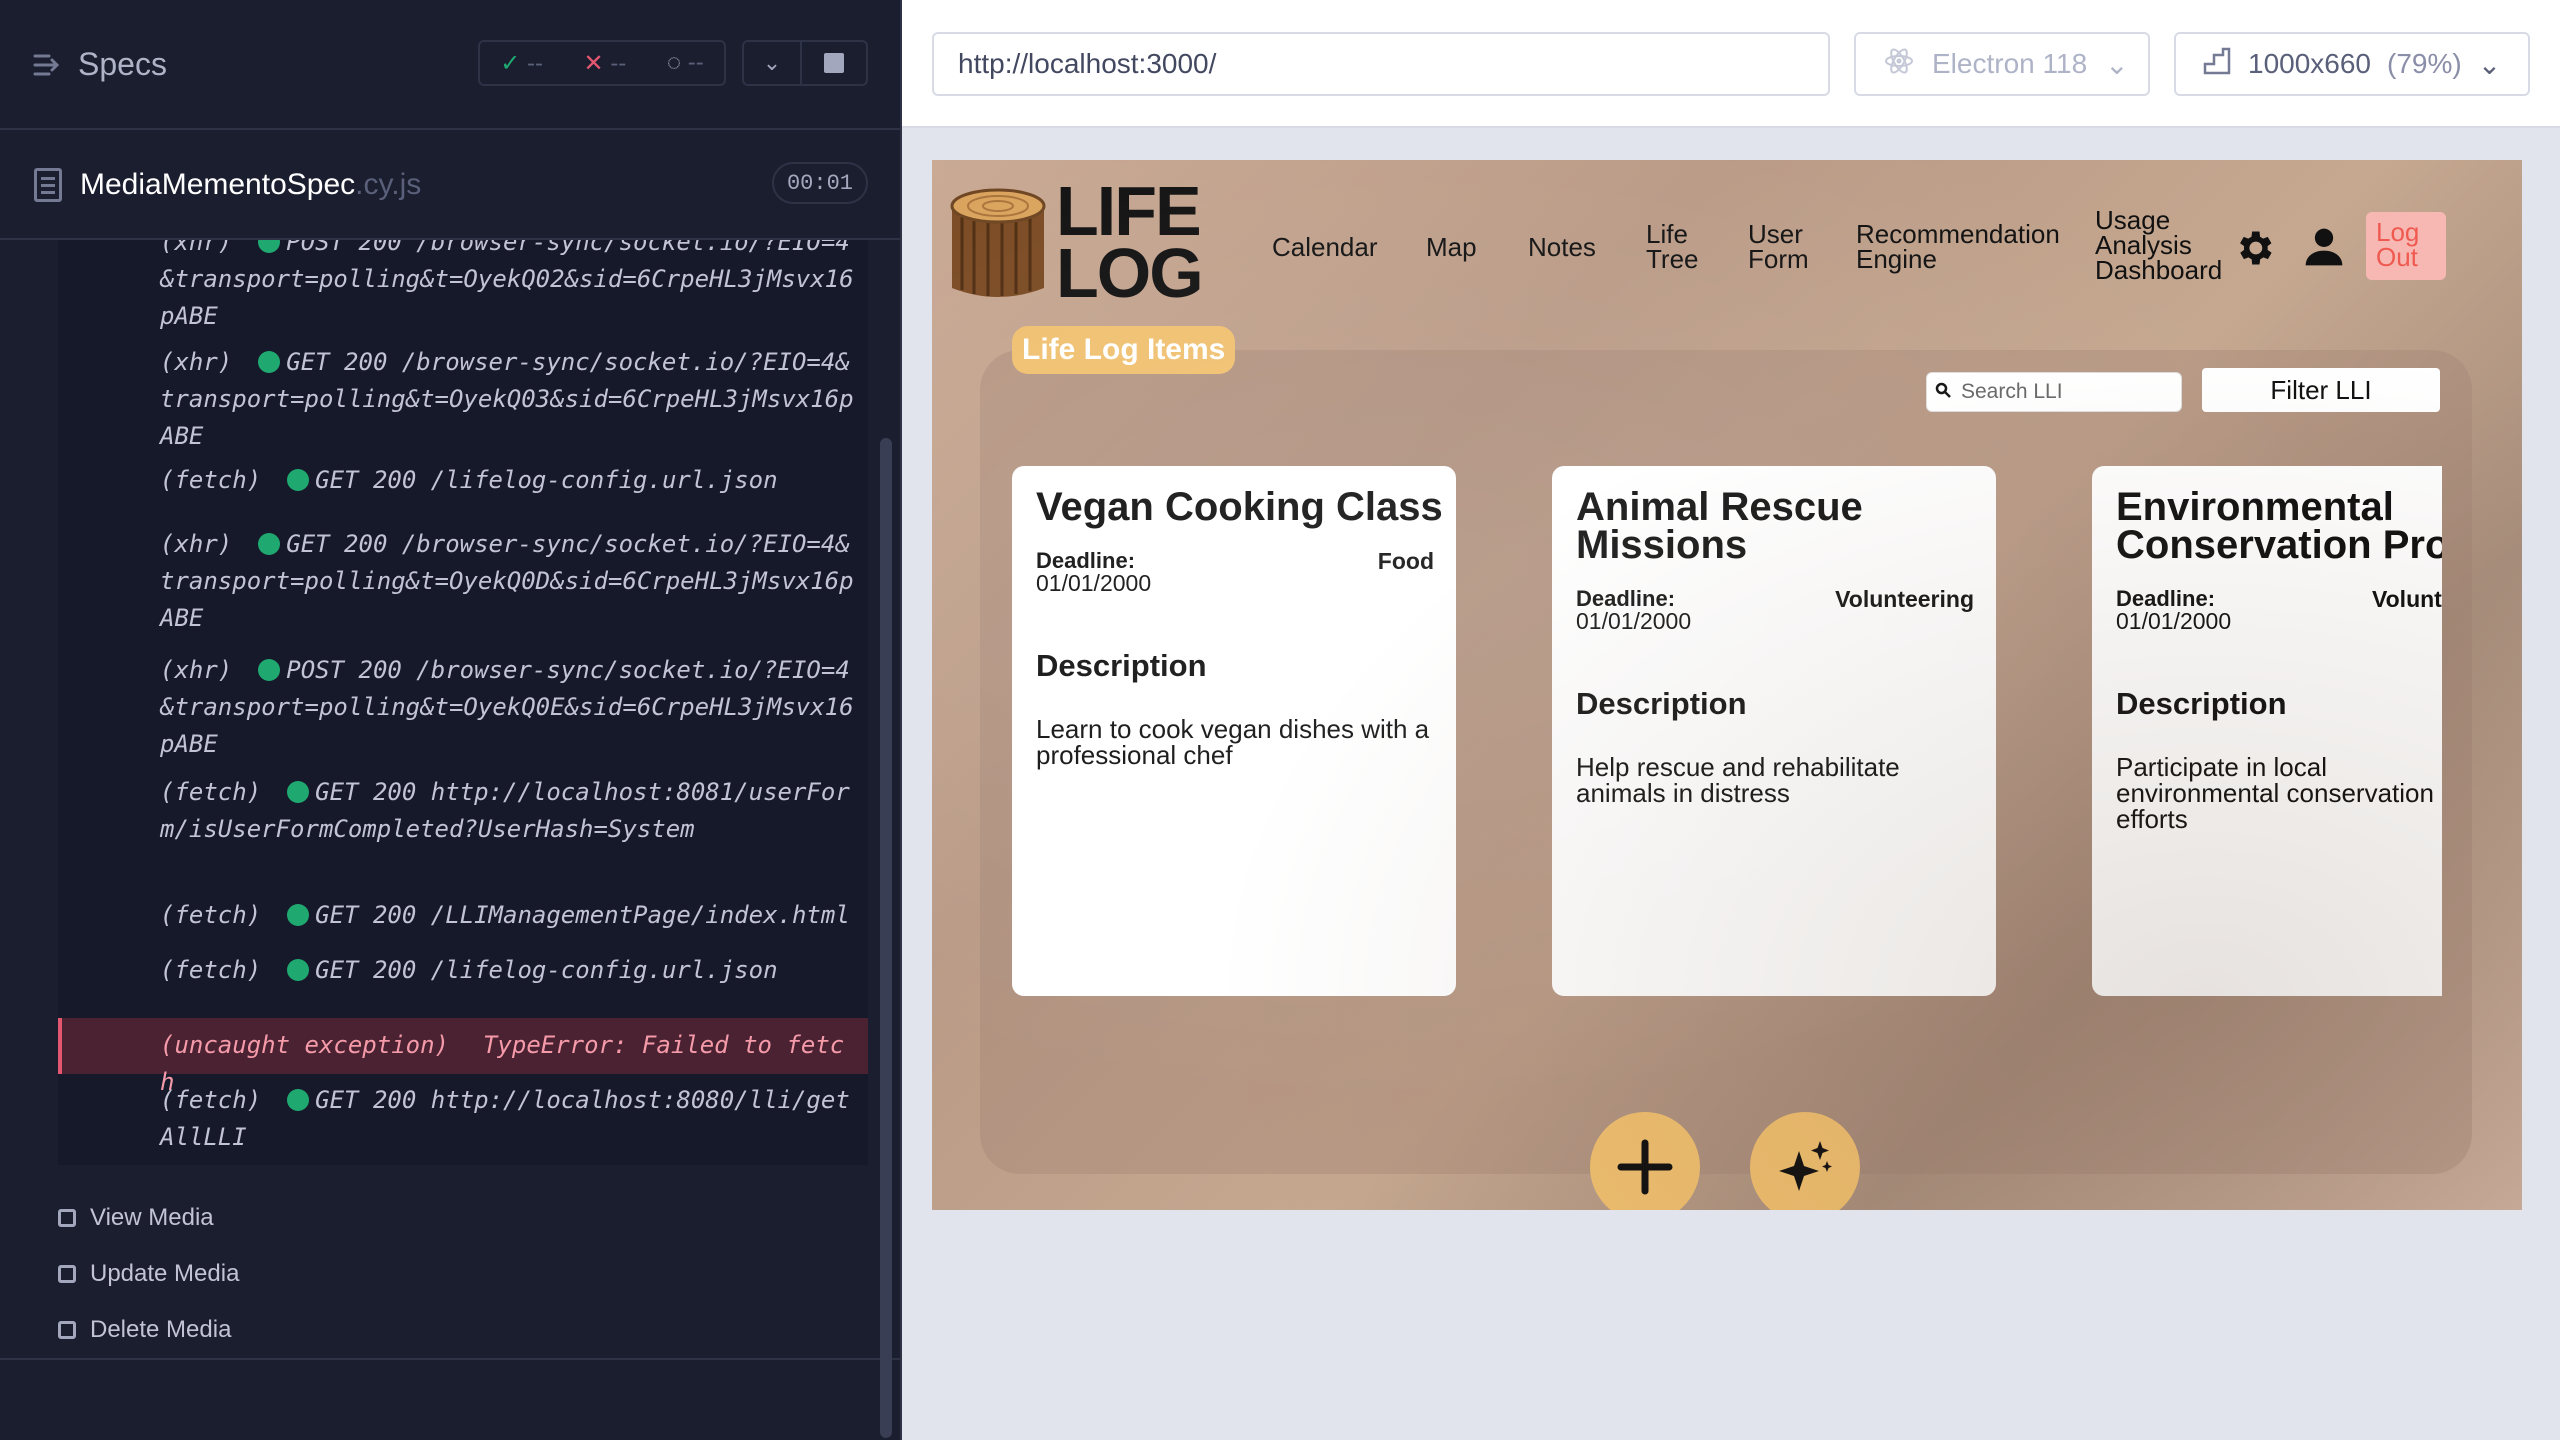 The height and width of the screenshot is (1440, 2560). I want to click on spinner-icon: ◌, so click(674, 62).